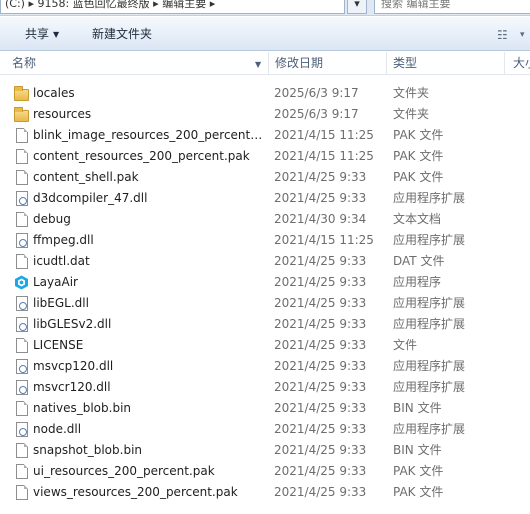  Describe the element at coordinates (73, 366) in the screenshot. I see `file-name: msvcp120.dll` at that location.